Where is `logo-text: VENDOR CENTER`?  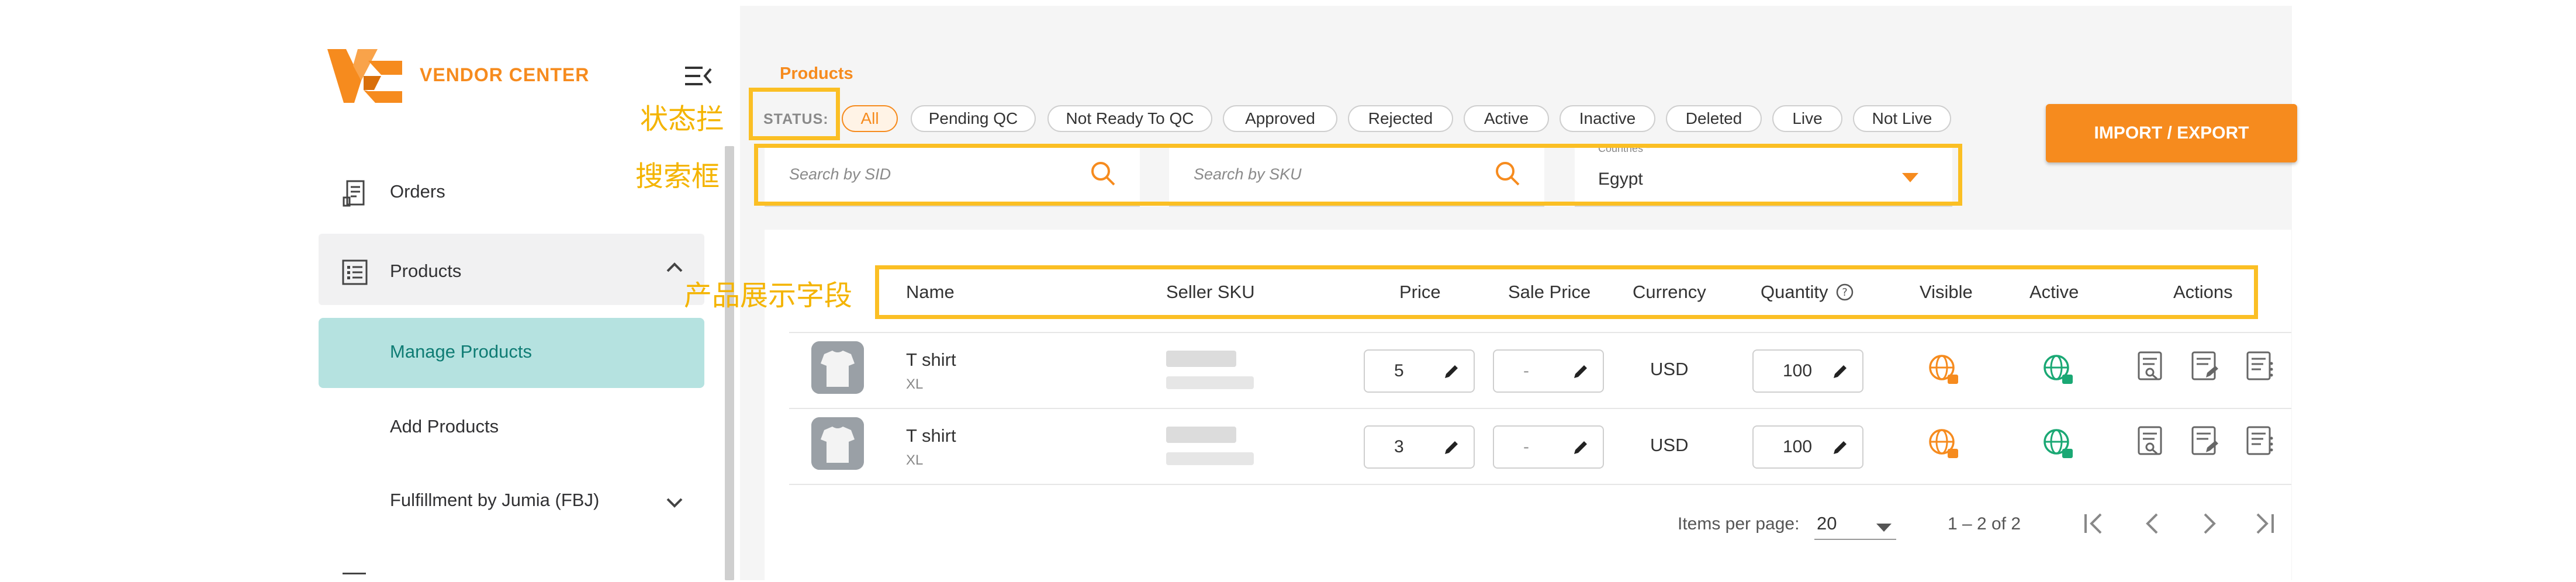
logo-text: VENDOR CENTER is located at coordinates (505, 74).